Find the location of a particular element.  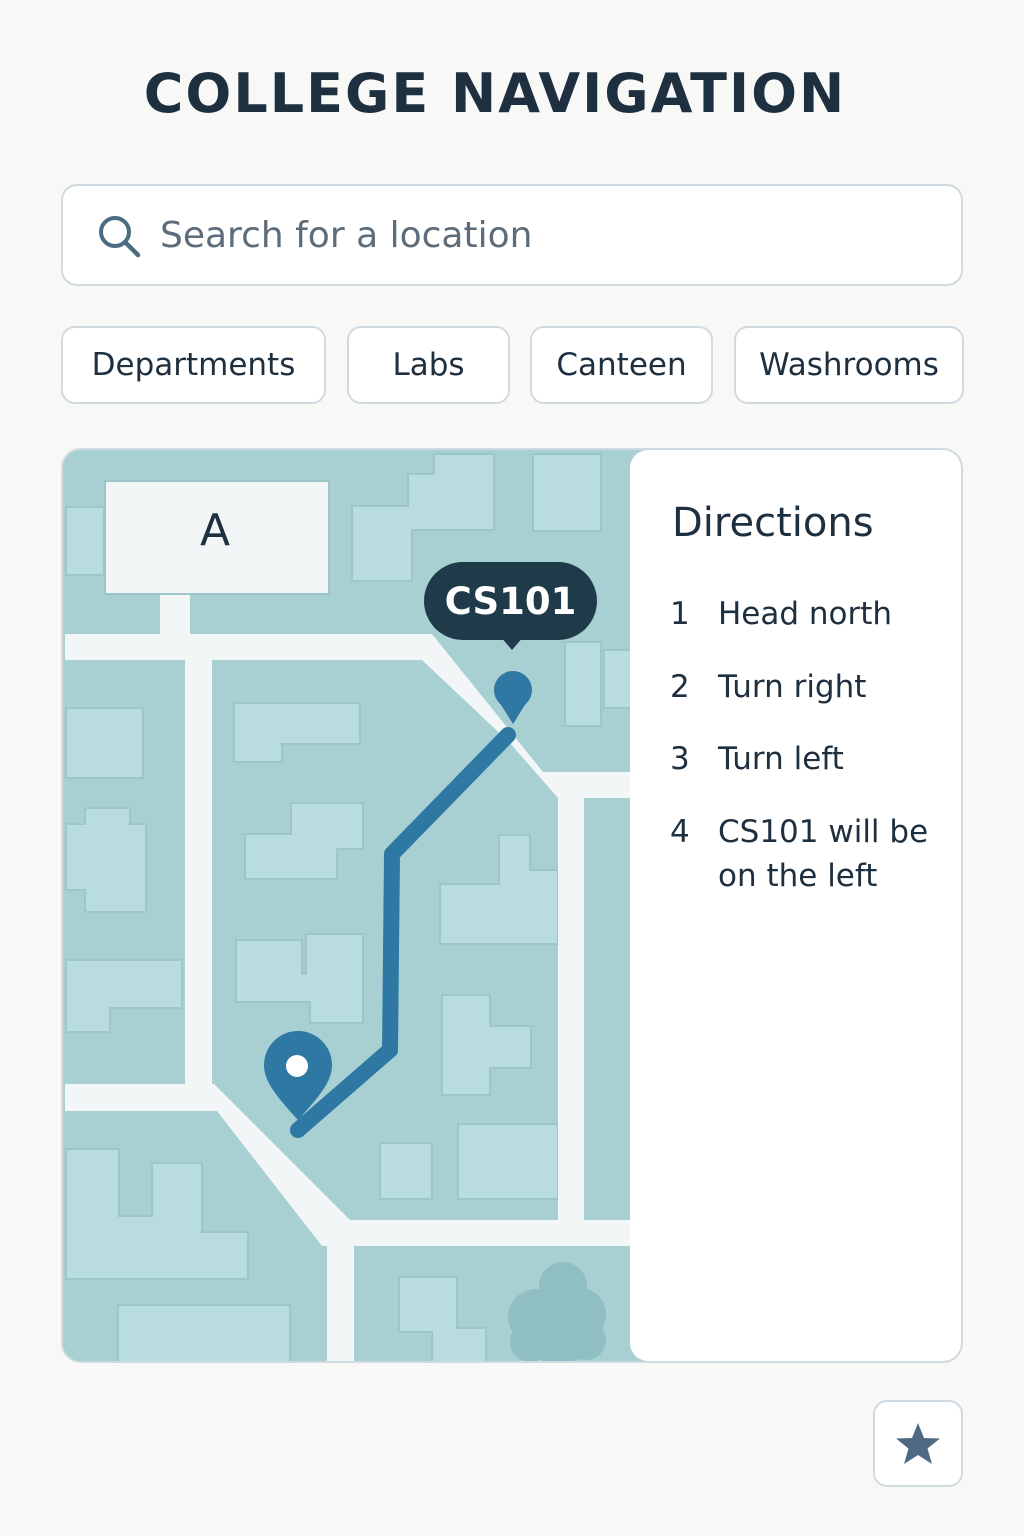

favorite-button is located at coordinates (918, 1443).